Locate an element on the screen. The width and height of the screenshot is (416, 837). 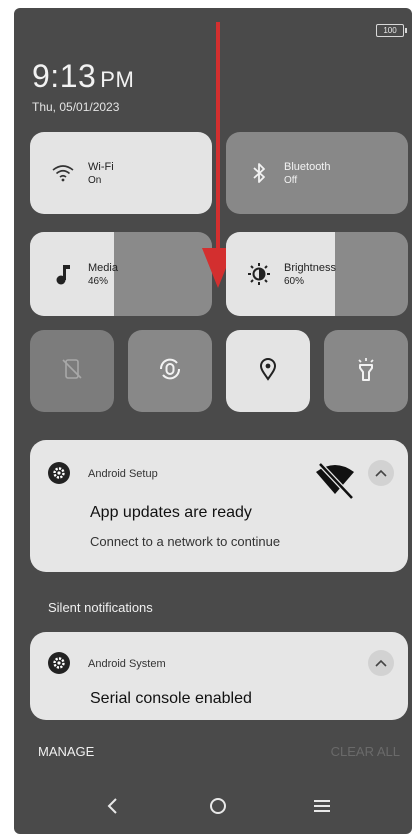
wifi-off-icon is located at coordinates (335, 483).